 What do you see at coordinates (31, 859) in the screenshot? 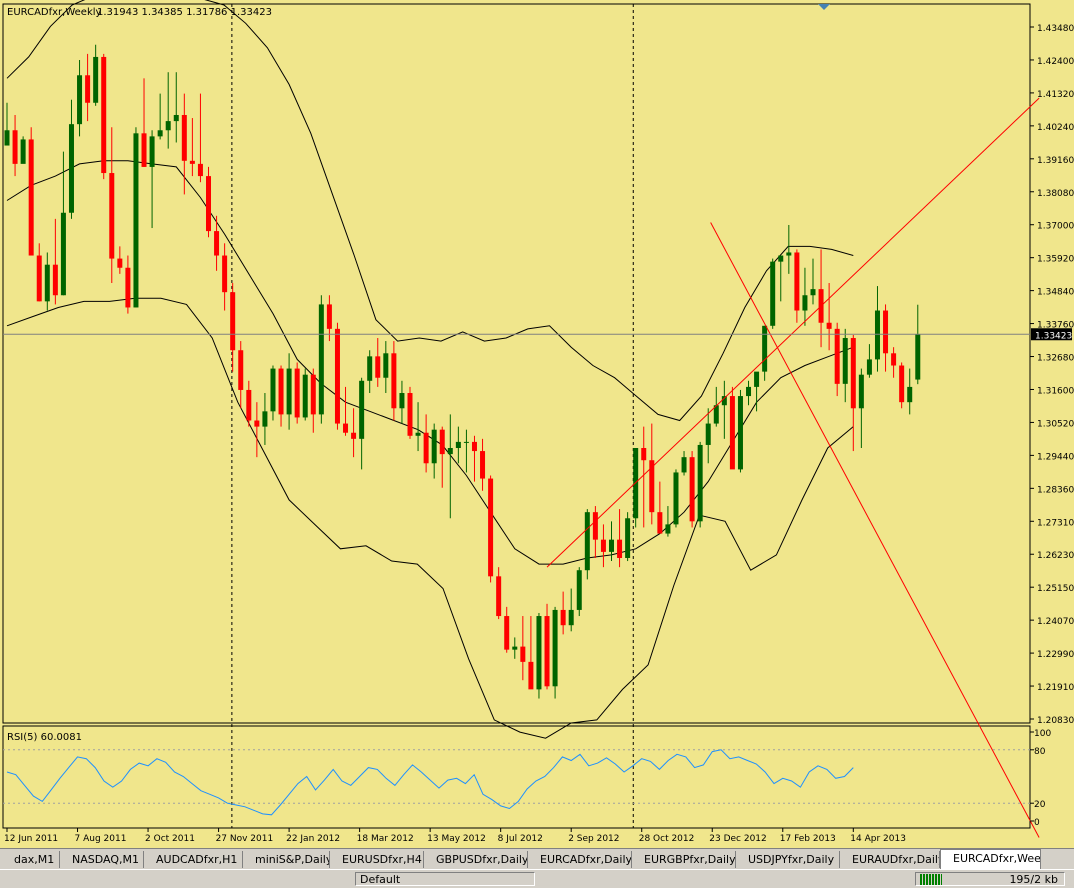
I see `chart-tab: dax,M1` at bounding box center [31, 859].